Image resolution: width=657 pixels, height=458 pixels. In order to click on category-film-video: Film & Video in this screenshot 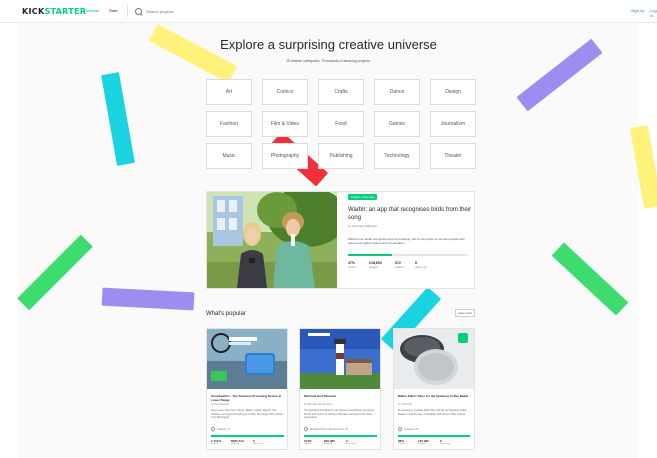, I will do `click(285, 124)`.